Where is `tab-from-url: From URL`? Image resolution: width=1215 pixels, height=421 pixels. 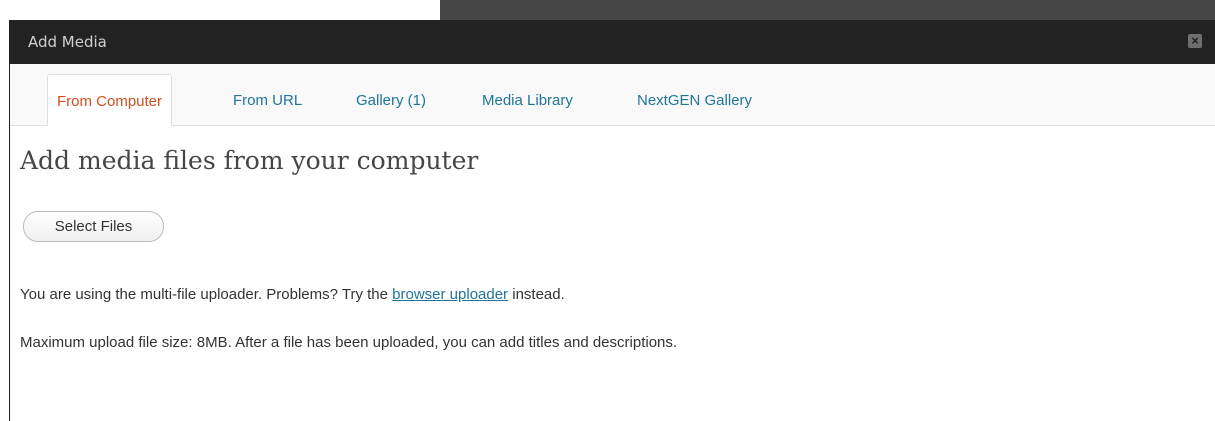
tab-from-url: From URL is located at coordinates (267, 101).